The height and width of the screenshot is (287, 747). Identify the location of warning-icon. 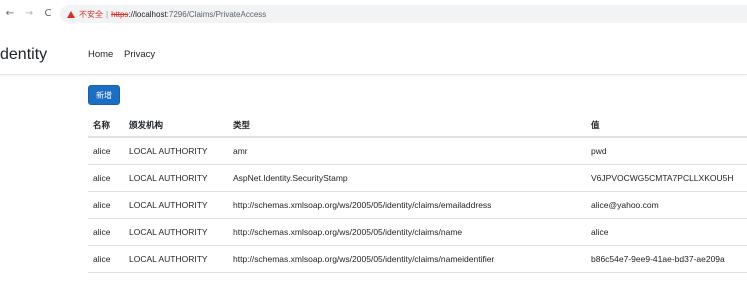
(71, 14).